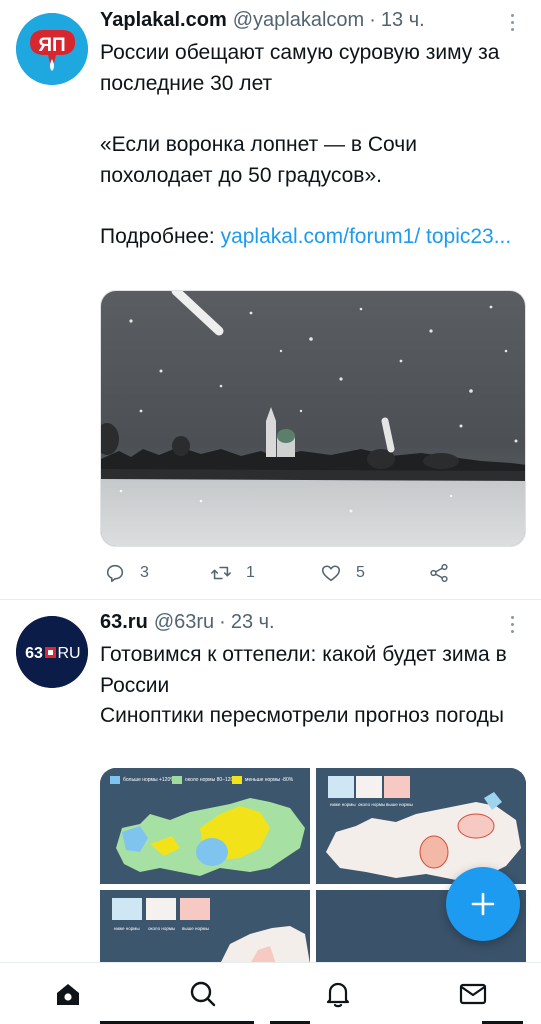  What do you see at coordinates (51, 45) in the screenshot?
I see `svg-text: ЯП` at bounding box center [51, 45].